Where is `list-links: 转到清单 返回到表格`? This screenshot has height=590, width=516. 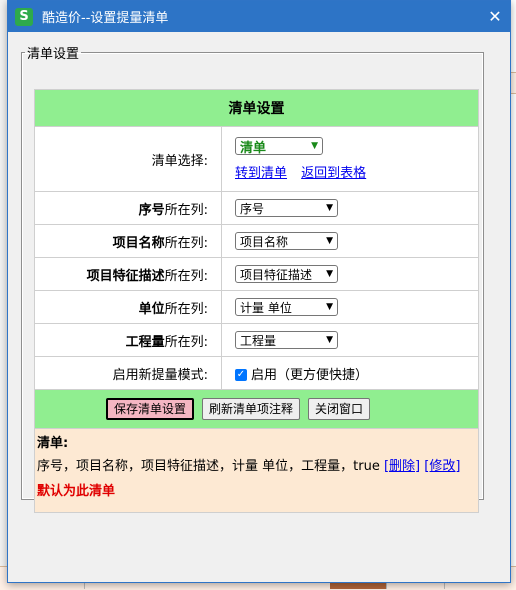
list-links: 转到清单 返回到表格 is located at coordinates (356, 171).